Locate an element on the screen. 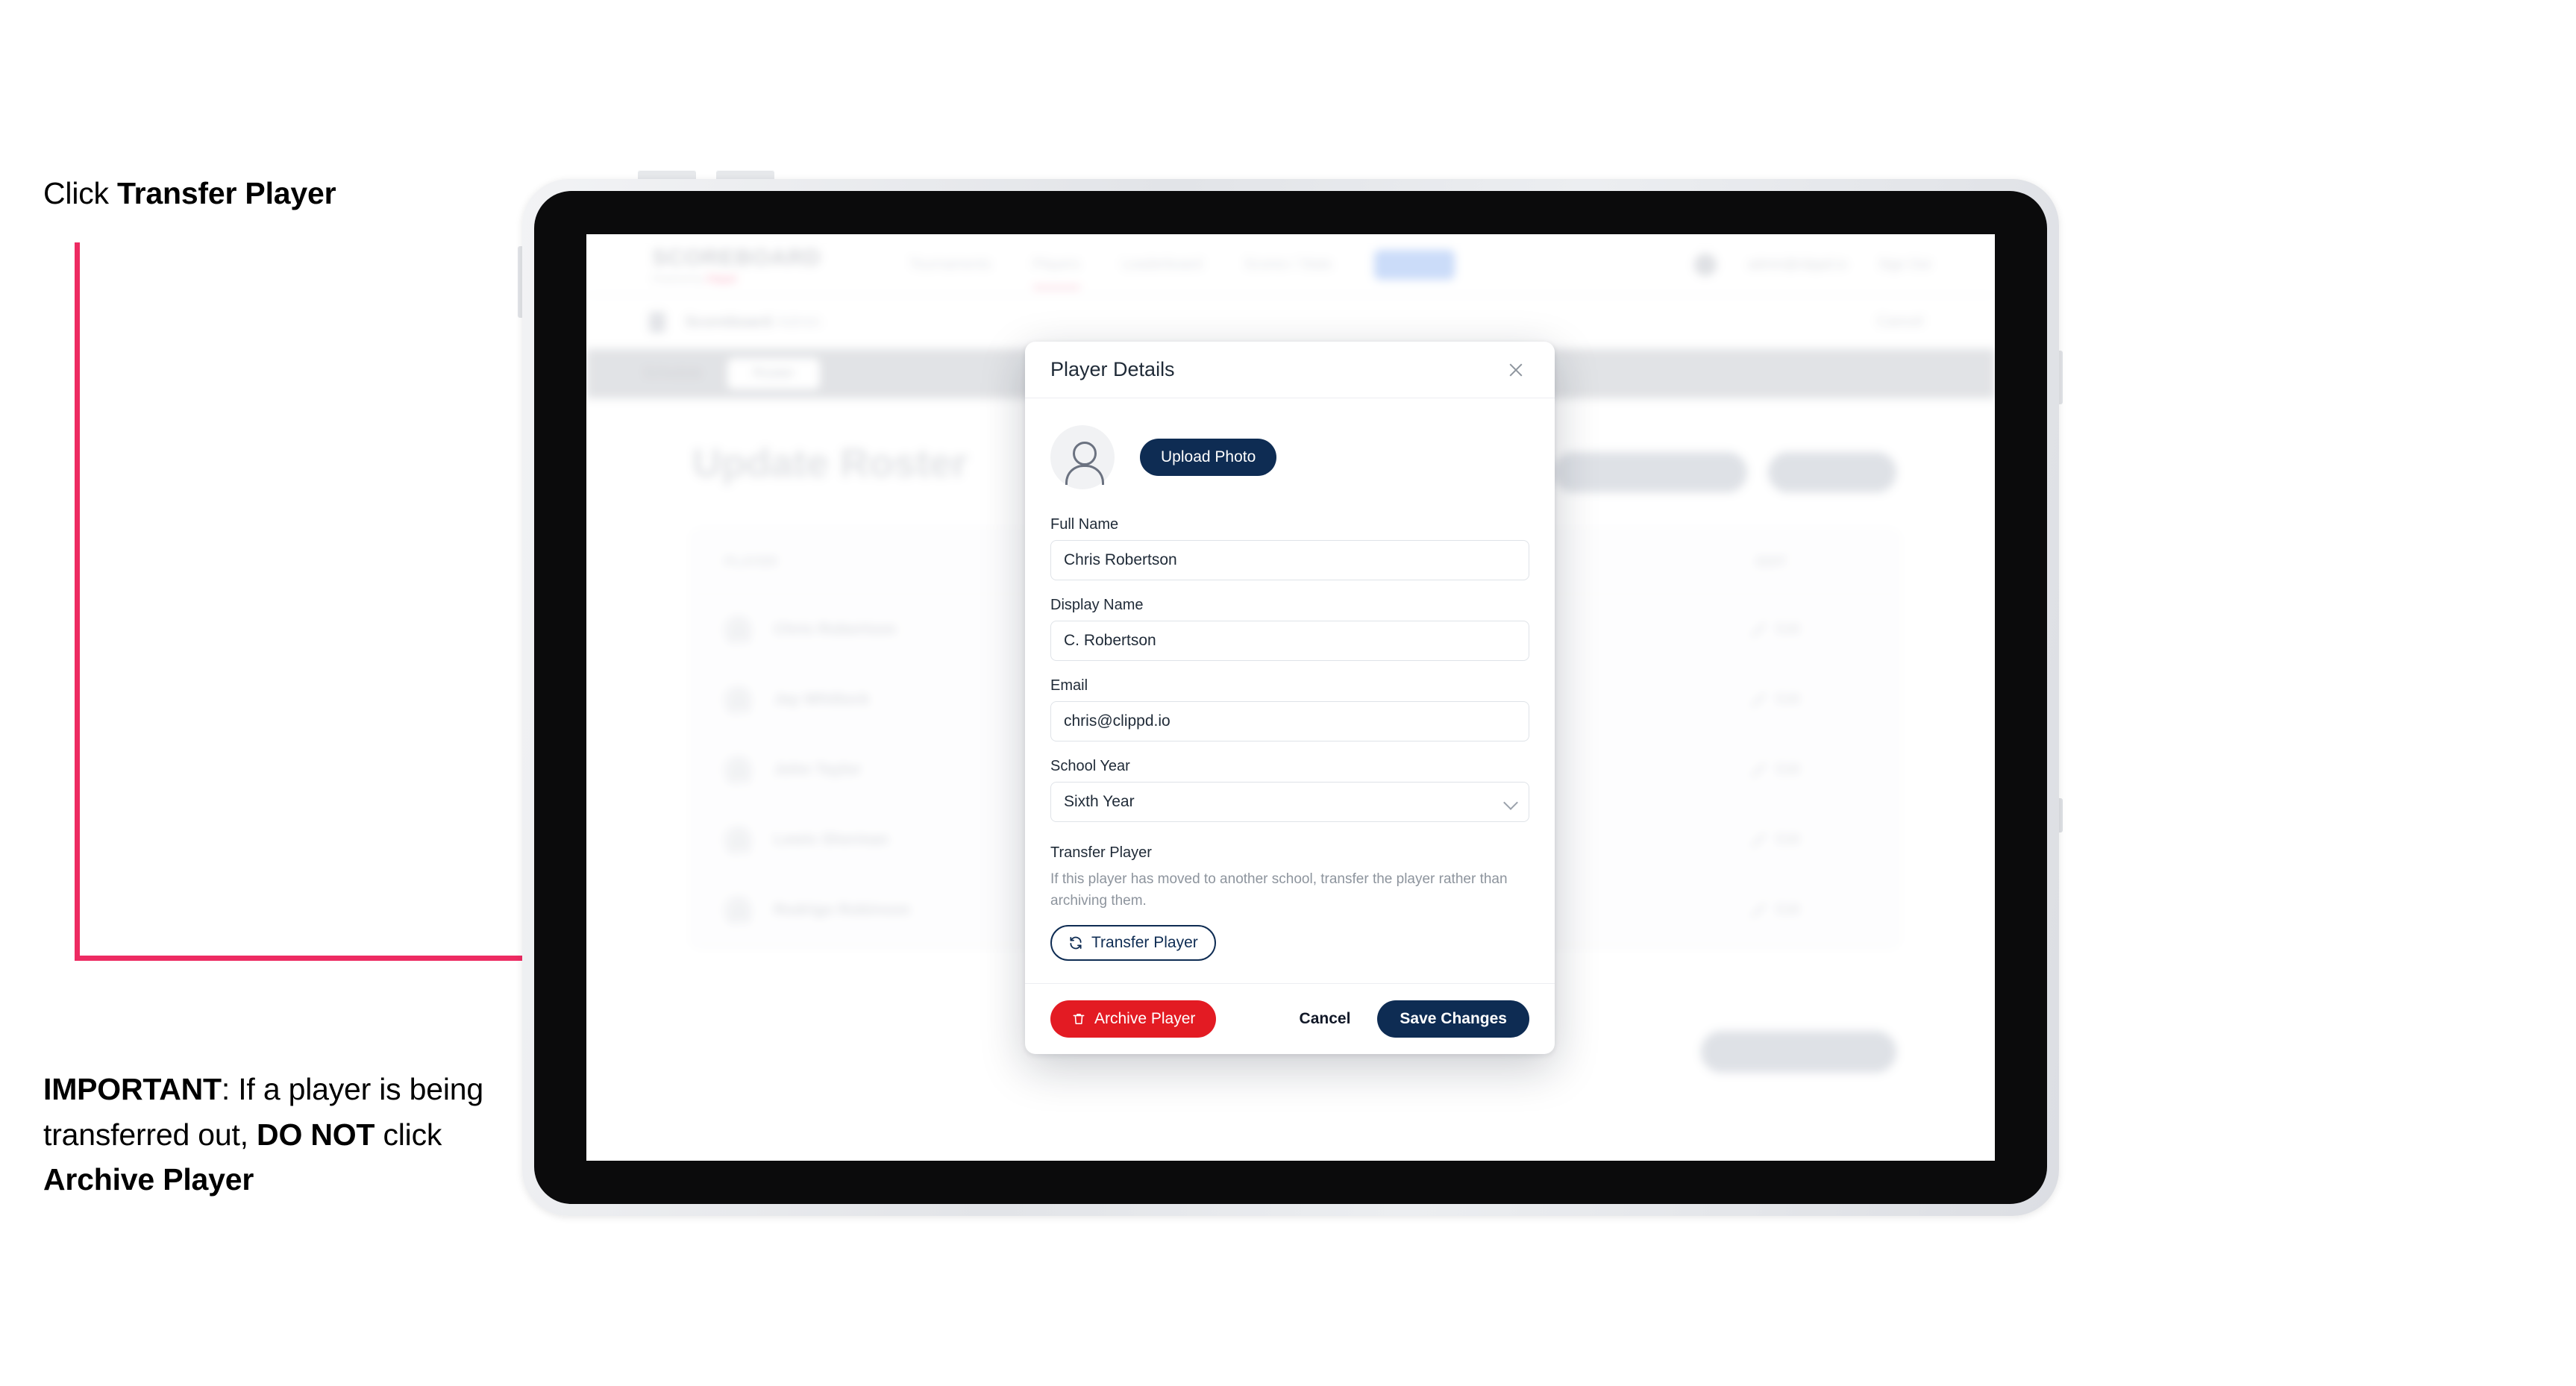 Image resolution: width=2576 pixels, height=1386 pixels. annotation-bottom-lead: IMPORTANT is located at coordinates (132, 1089).